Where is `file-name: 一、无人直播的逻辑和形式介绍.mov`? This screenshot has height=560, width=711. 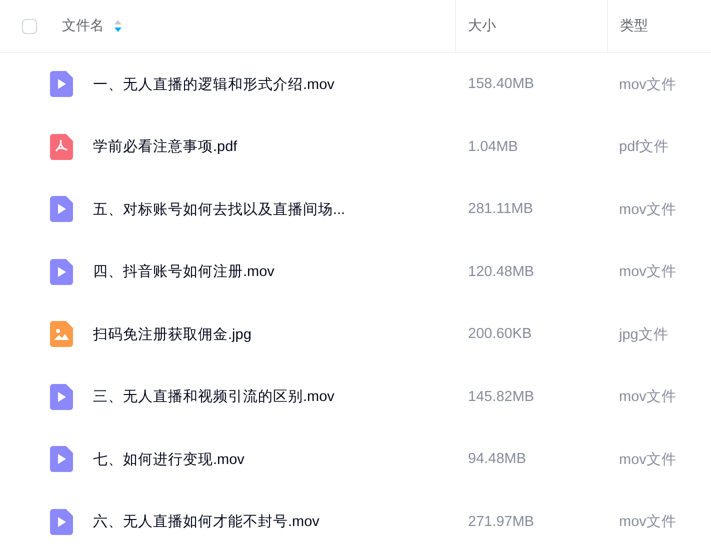
file-name: 一、无人直播的逻辑和形式介绍.mov is located at coordinates (213, 84).